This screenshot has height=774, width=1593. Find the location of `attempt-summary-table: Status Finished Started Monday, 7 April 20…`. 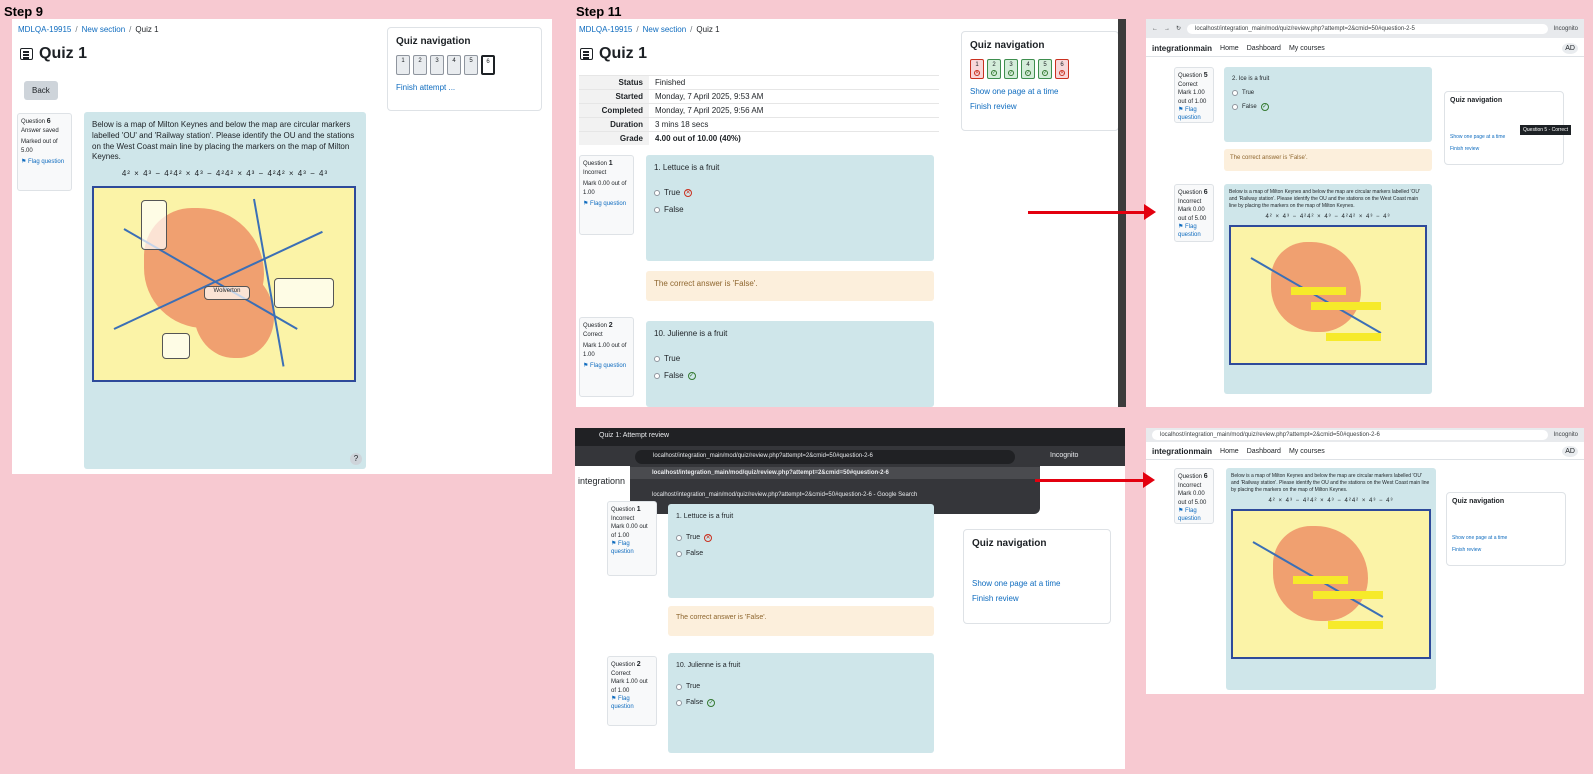

attempt-summary-table: Status Finished Started Monday, 7 April 20… is located at coordinates (759, 110).